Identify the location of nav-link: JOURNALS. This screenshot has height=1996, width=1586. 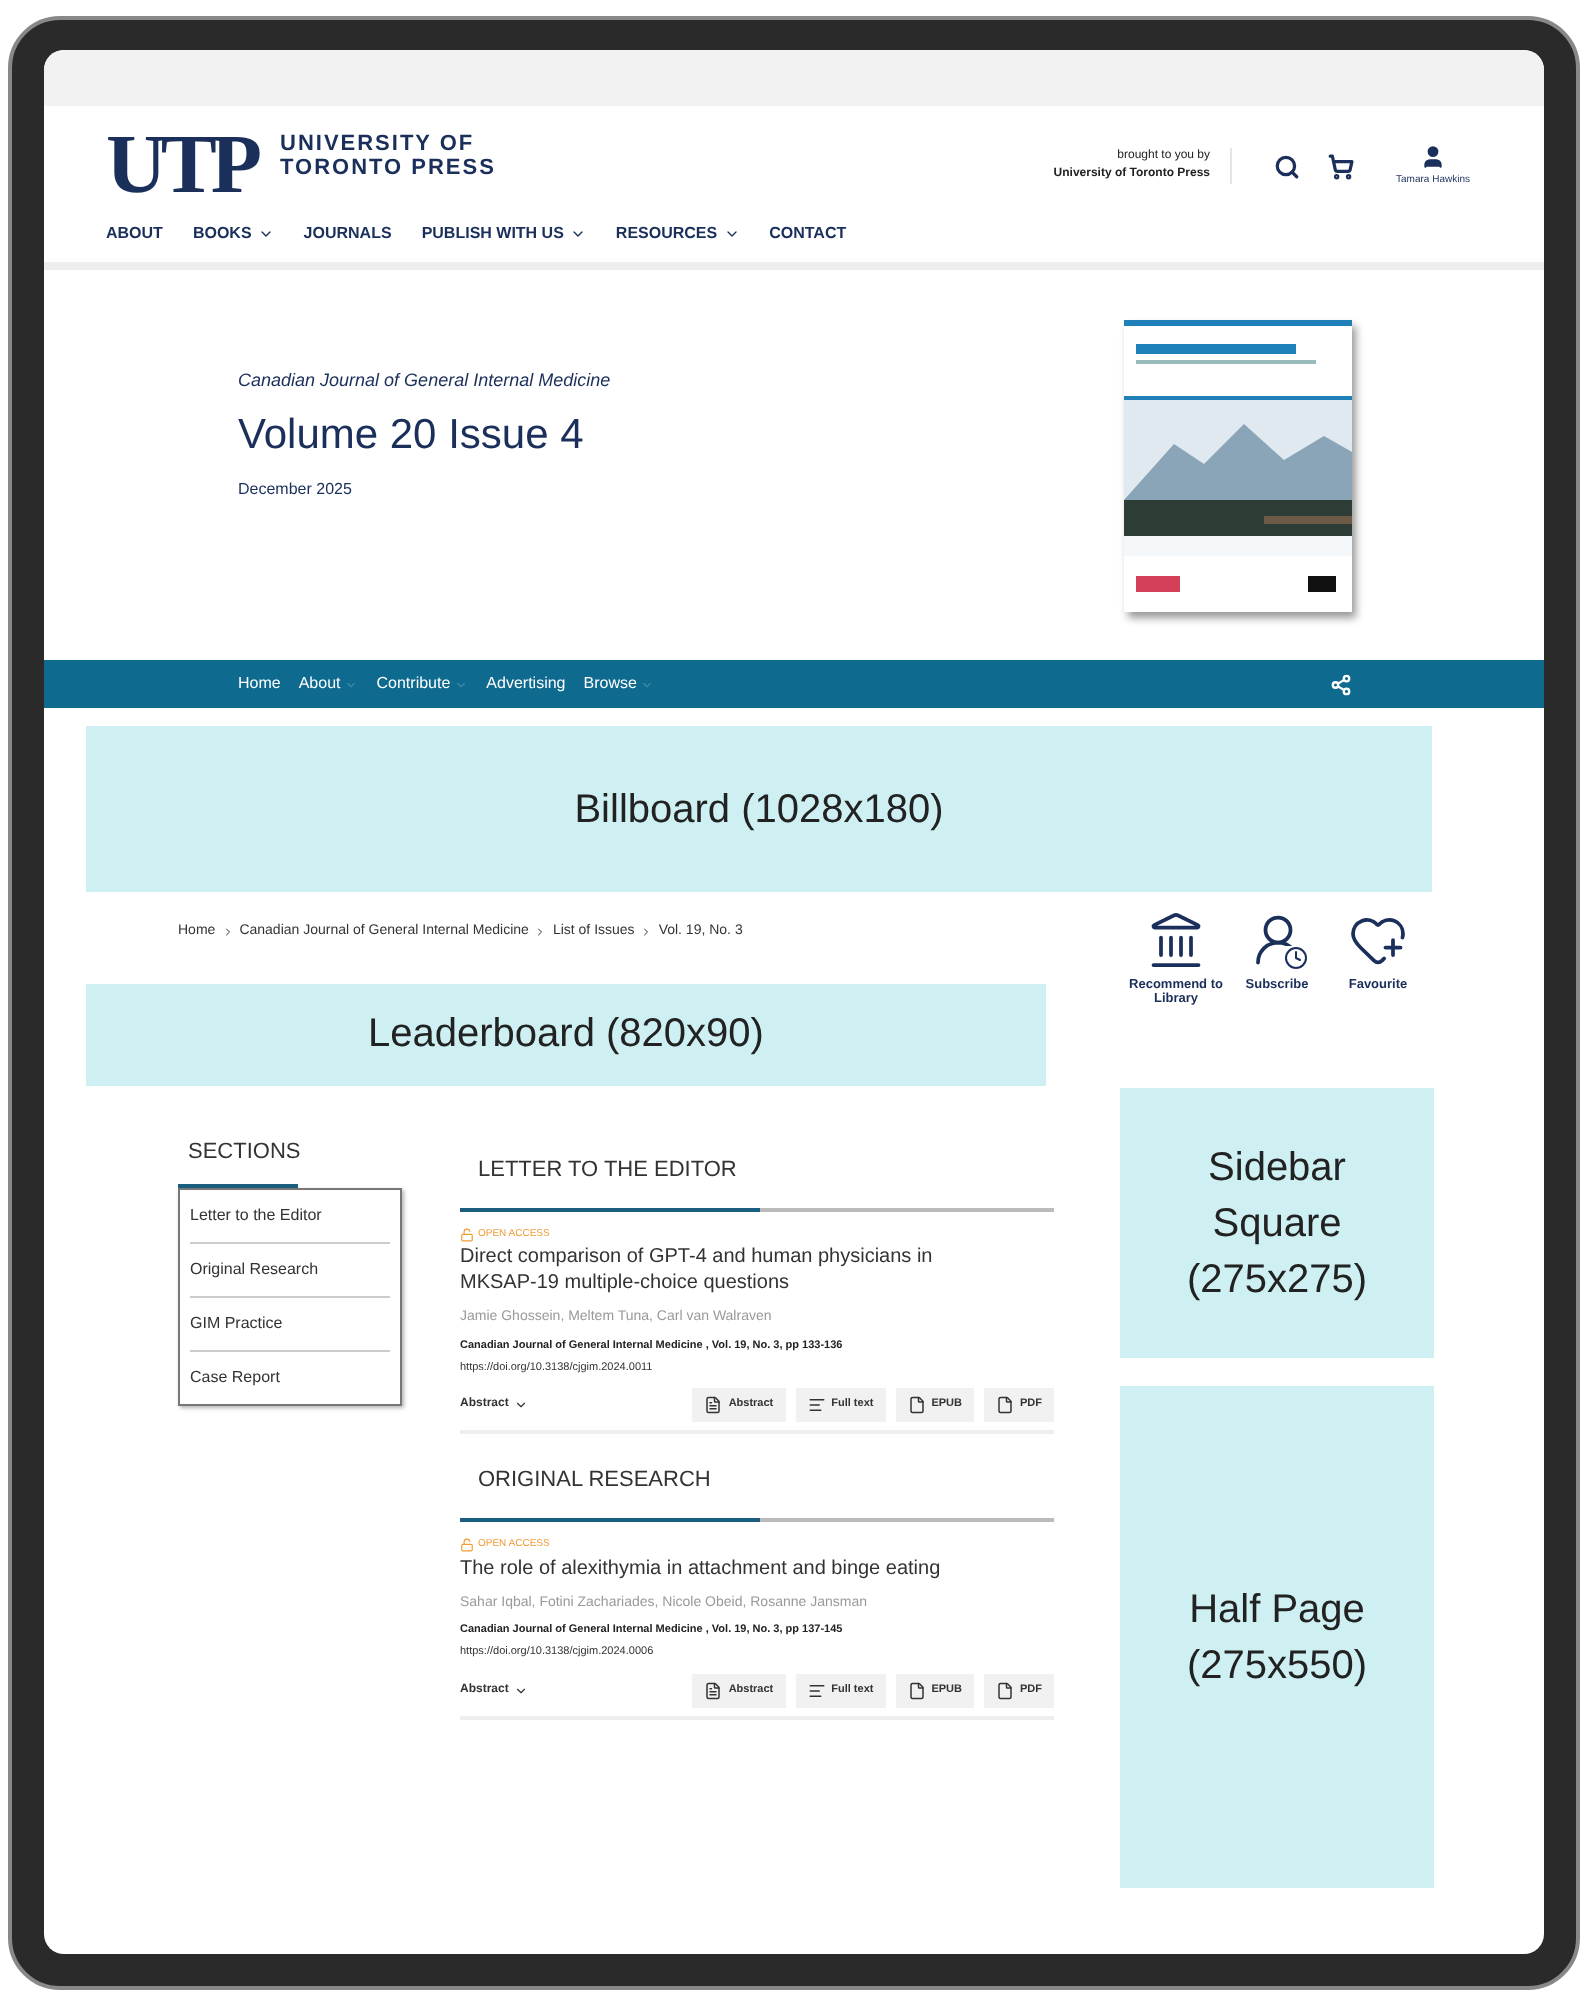
(347, 234).